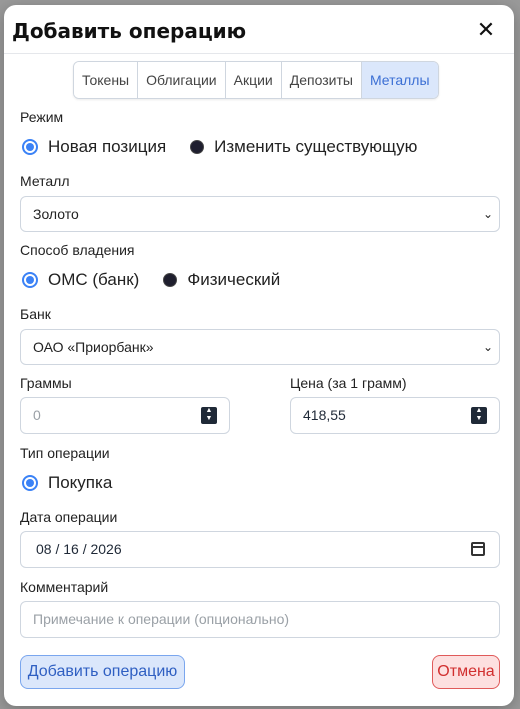 The image size is (520, 709). I want to click on asset-tabs: Токены Облигации Акции Депозиты Металлы, so click(256, 80).